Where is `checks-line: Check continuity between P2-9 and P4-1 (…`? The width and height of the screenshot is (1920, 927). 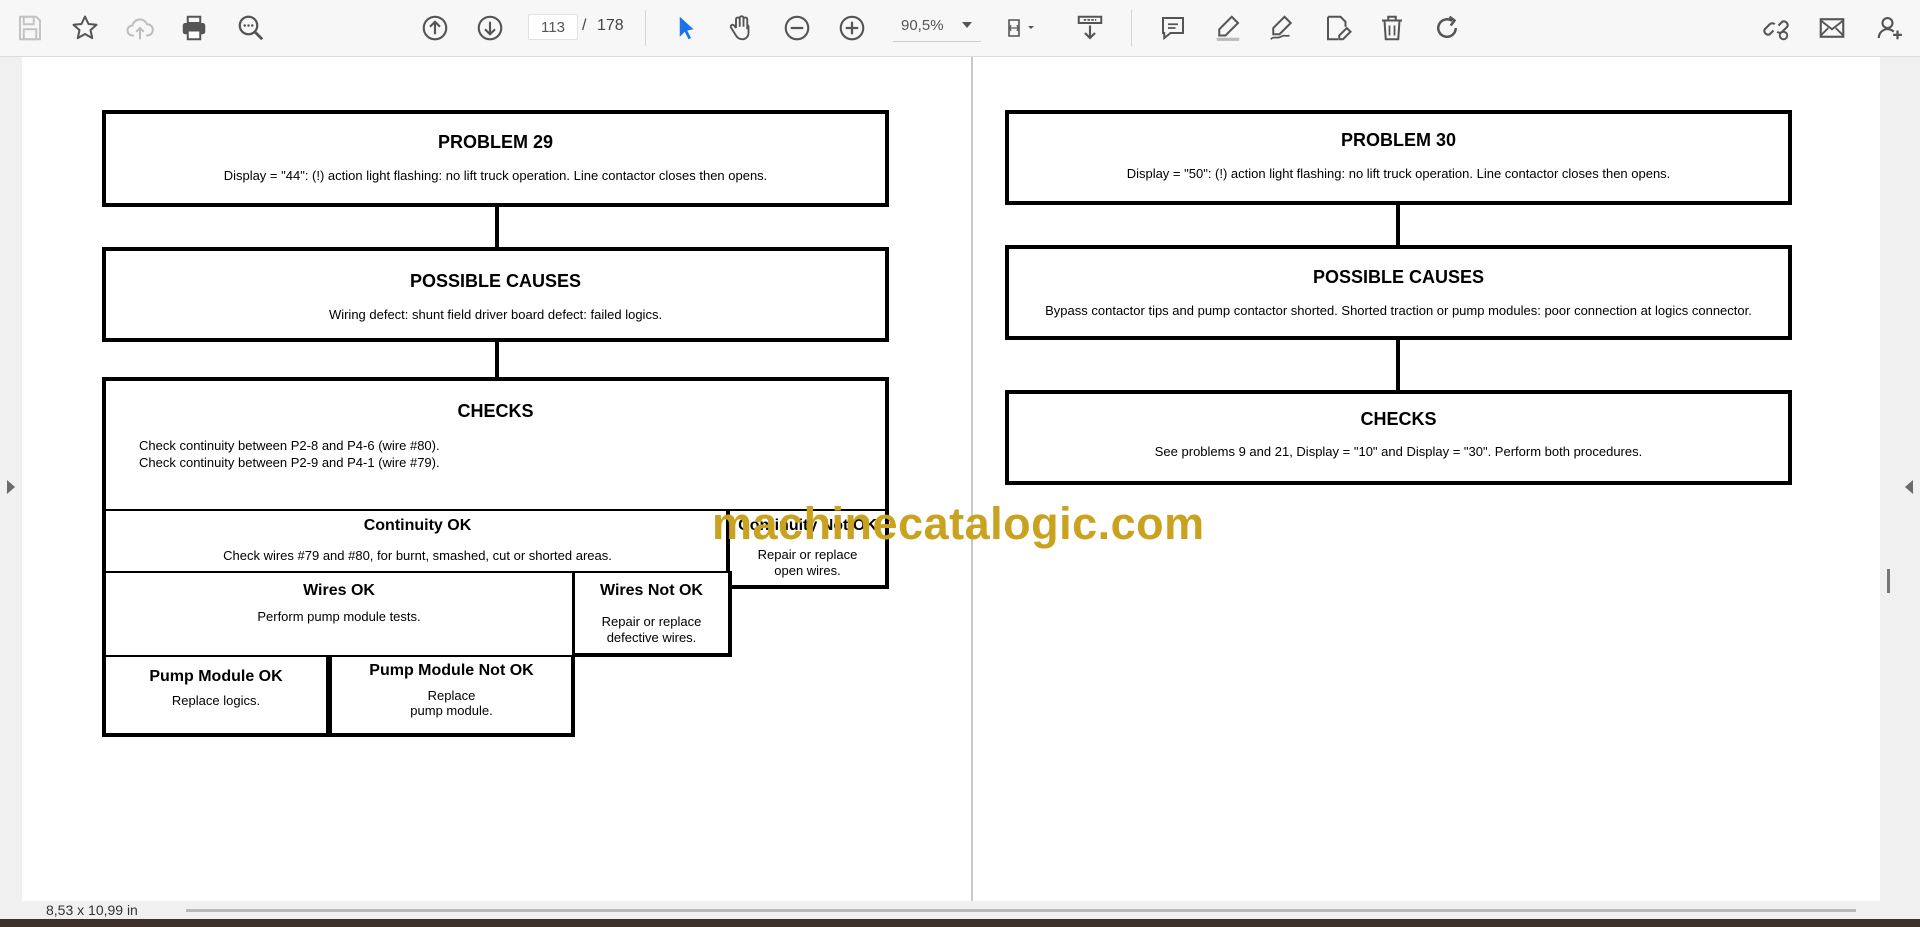
checks-line: Check continuity between P2-9 and P4-1 (… is located at coordinates (289, 462).